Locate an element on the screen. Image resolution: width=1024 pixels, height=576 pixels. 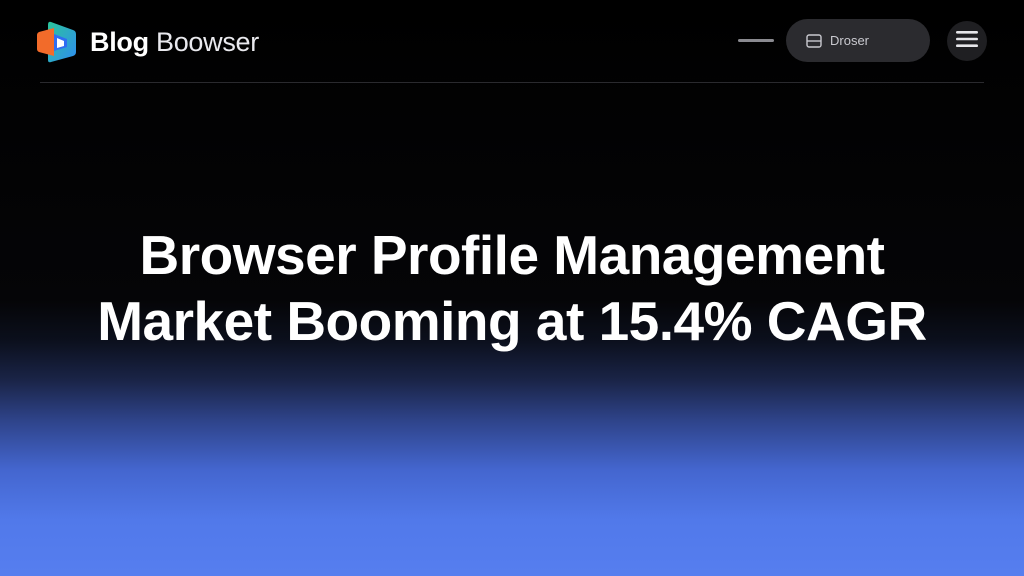
pill-label: Droser is located at coordinates (850, 40).